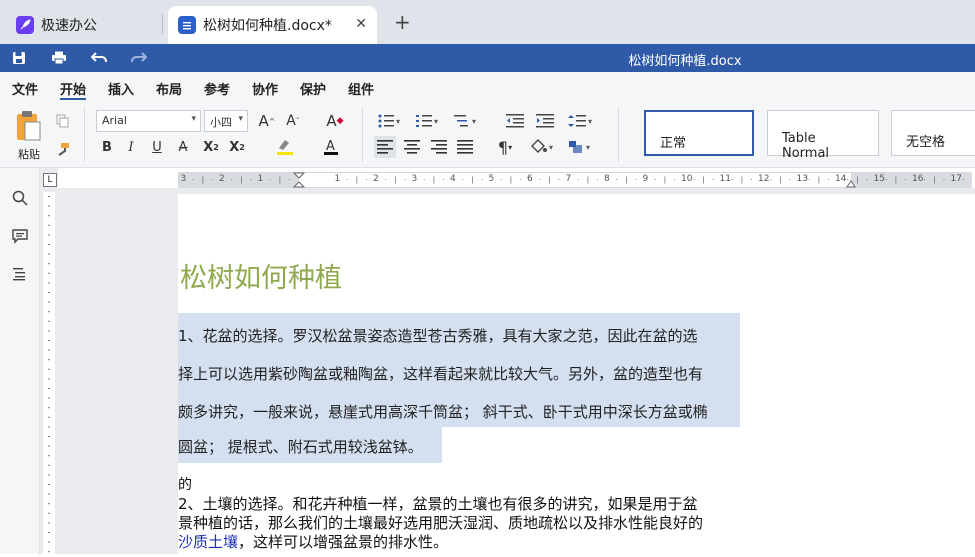 This screenshot has height=557, width=975. What do you see at coordinates (25, 25) in the screenshot?
I see `rocket-icon` at bounding box center [25, 25].